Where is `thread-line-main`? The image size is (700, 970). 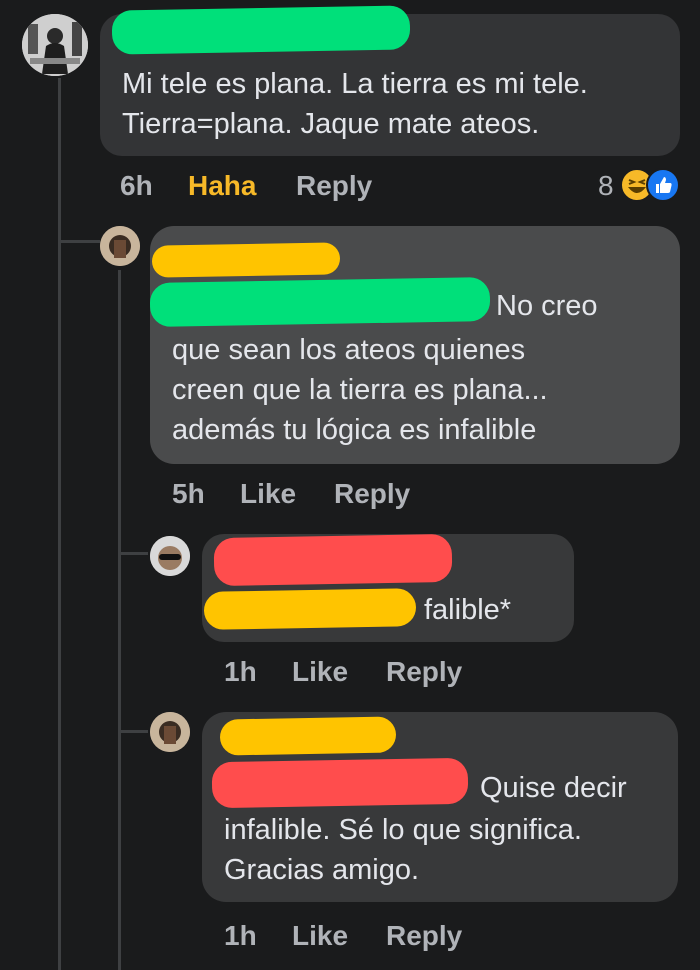 thread-line-main is located at coordinates (59, 524).